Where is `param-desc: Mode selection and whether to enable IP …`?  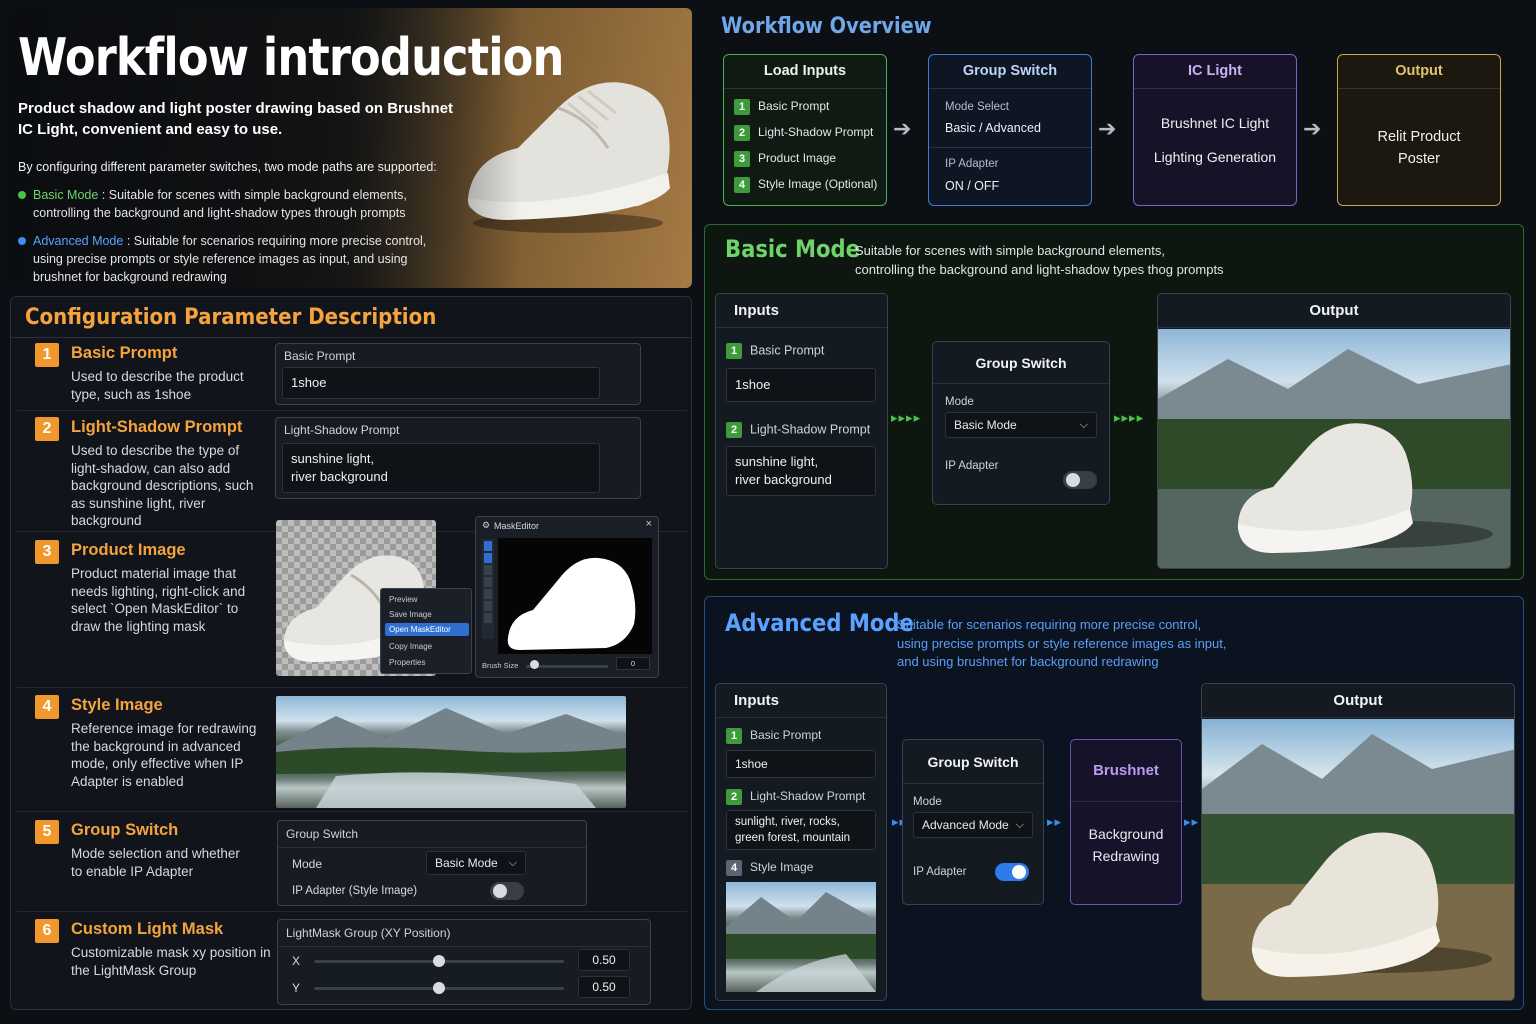 param-desc: Mode selection and whether to enable IP … is located at coordinates (155, 862).